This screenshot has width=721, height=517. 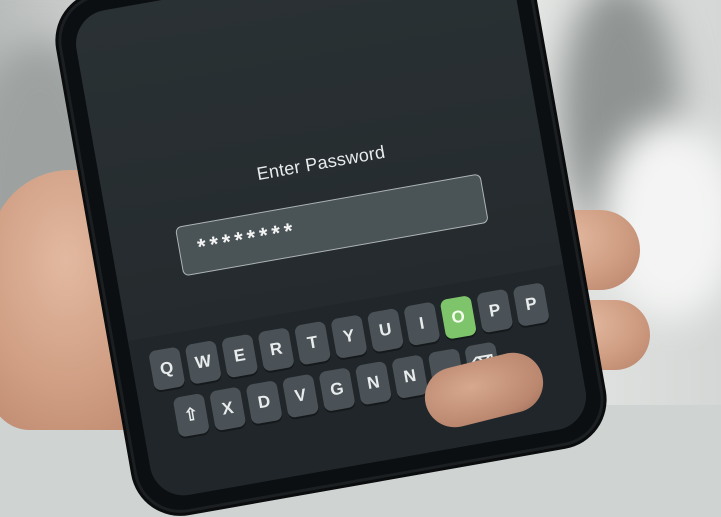 What do you see at coordinates (203, 362) in the screenshot?
I see `key-w: W` at bounding box center [203, 362].